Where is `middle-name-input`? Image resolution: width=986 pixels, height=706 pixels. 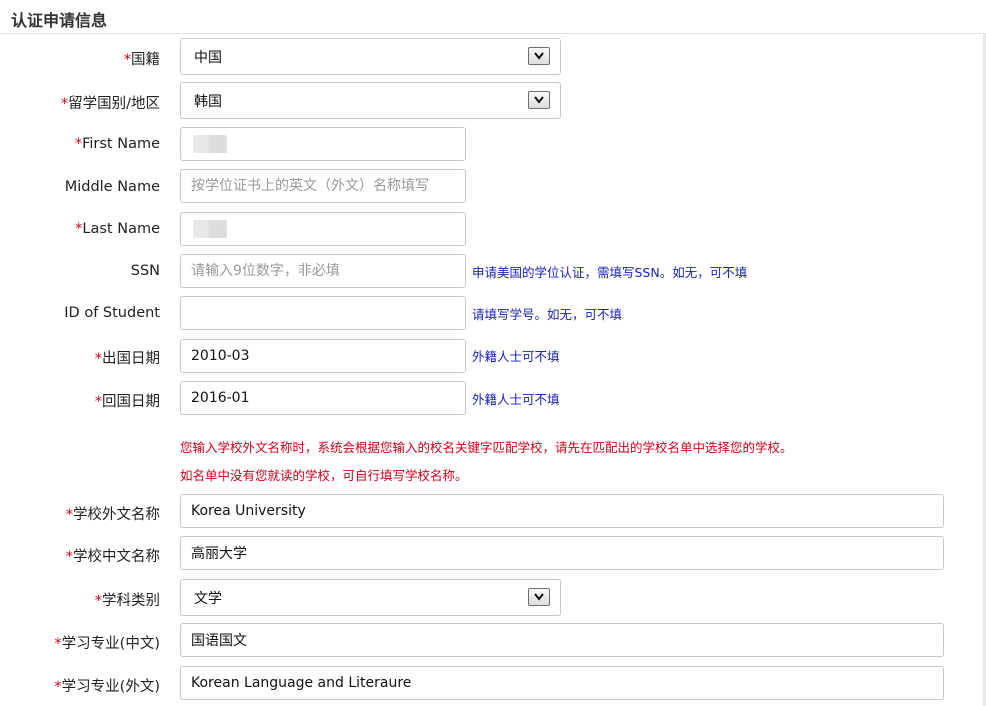
middle-name-input is located at coordinates (323, 186).